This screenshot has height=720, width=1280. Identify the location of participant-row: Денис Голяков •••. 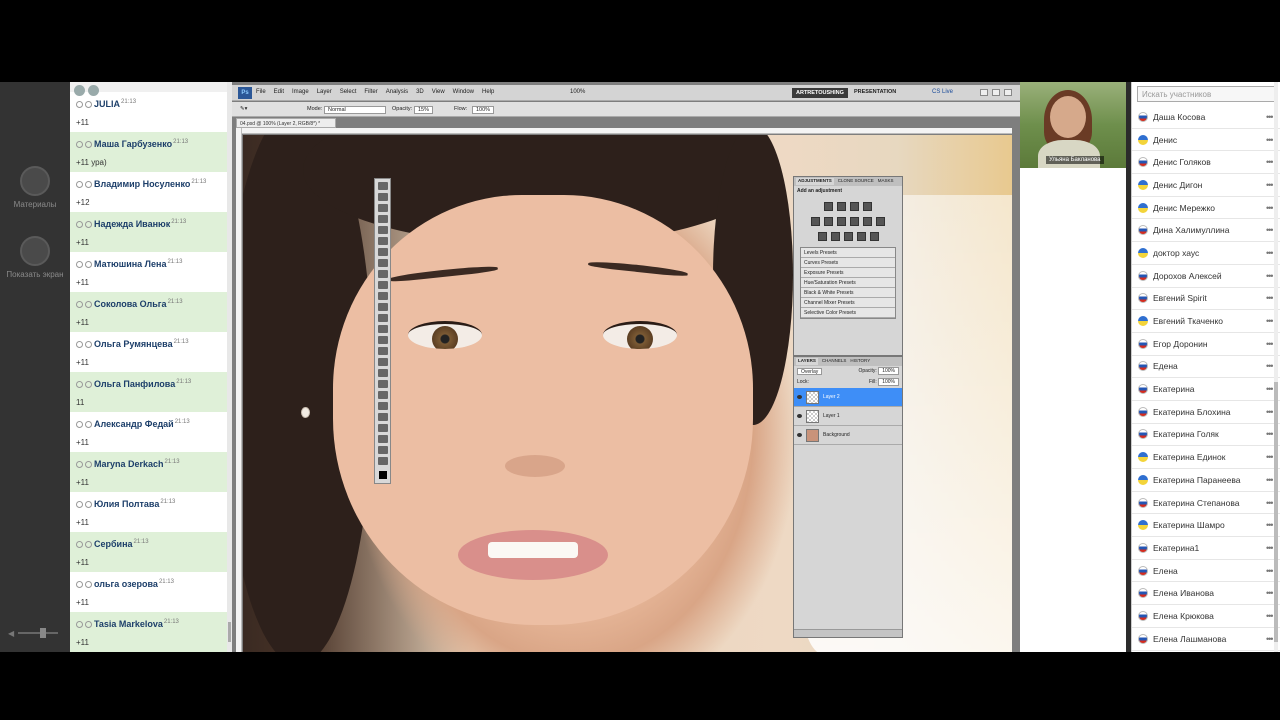
(1206, 163).